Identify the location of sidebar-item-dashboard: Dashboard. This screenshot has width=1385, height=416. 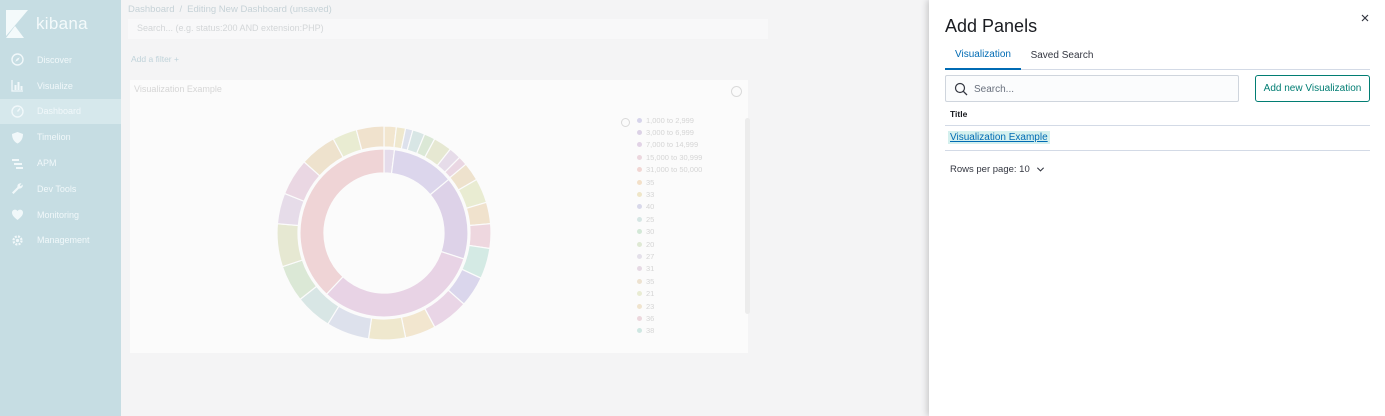
(60, 111).